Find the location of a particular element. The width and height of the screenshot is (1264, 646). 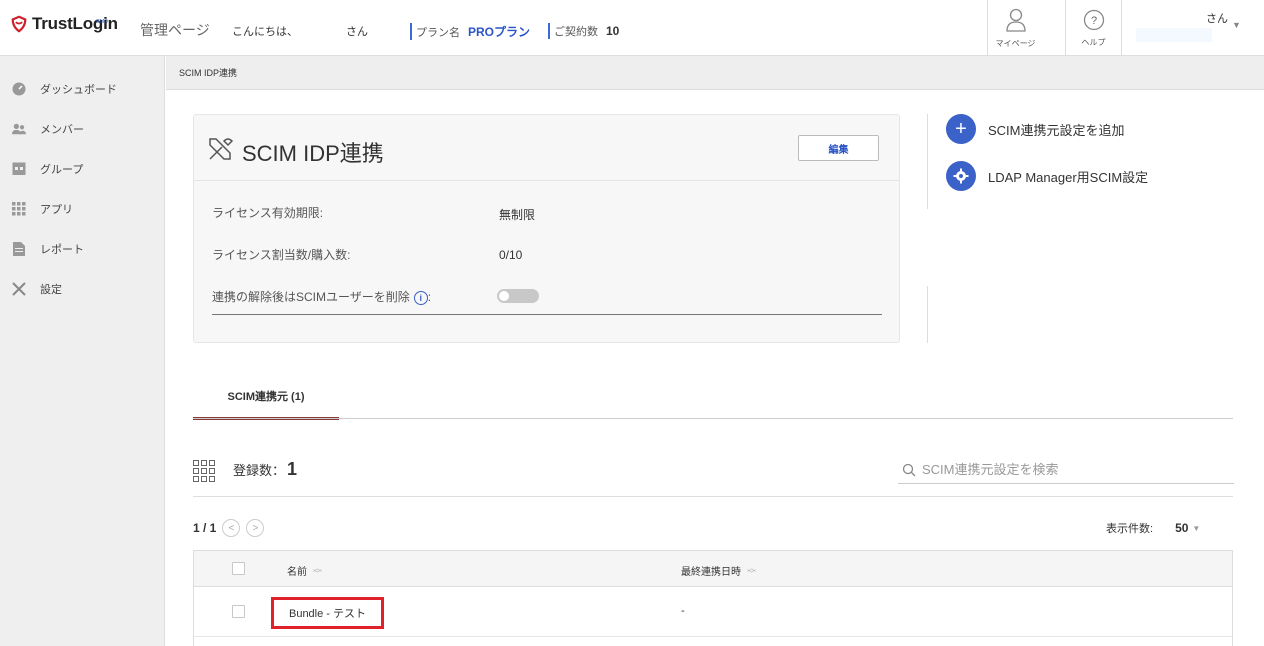

sidebar-item-label: ダッシュボード is located at coordinates (78, 90).